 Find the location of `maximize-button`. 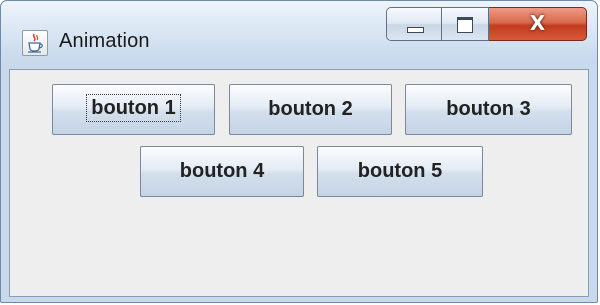

maximize-button is located at coordinates (465, 24).